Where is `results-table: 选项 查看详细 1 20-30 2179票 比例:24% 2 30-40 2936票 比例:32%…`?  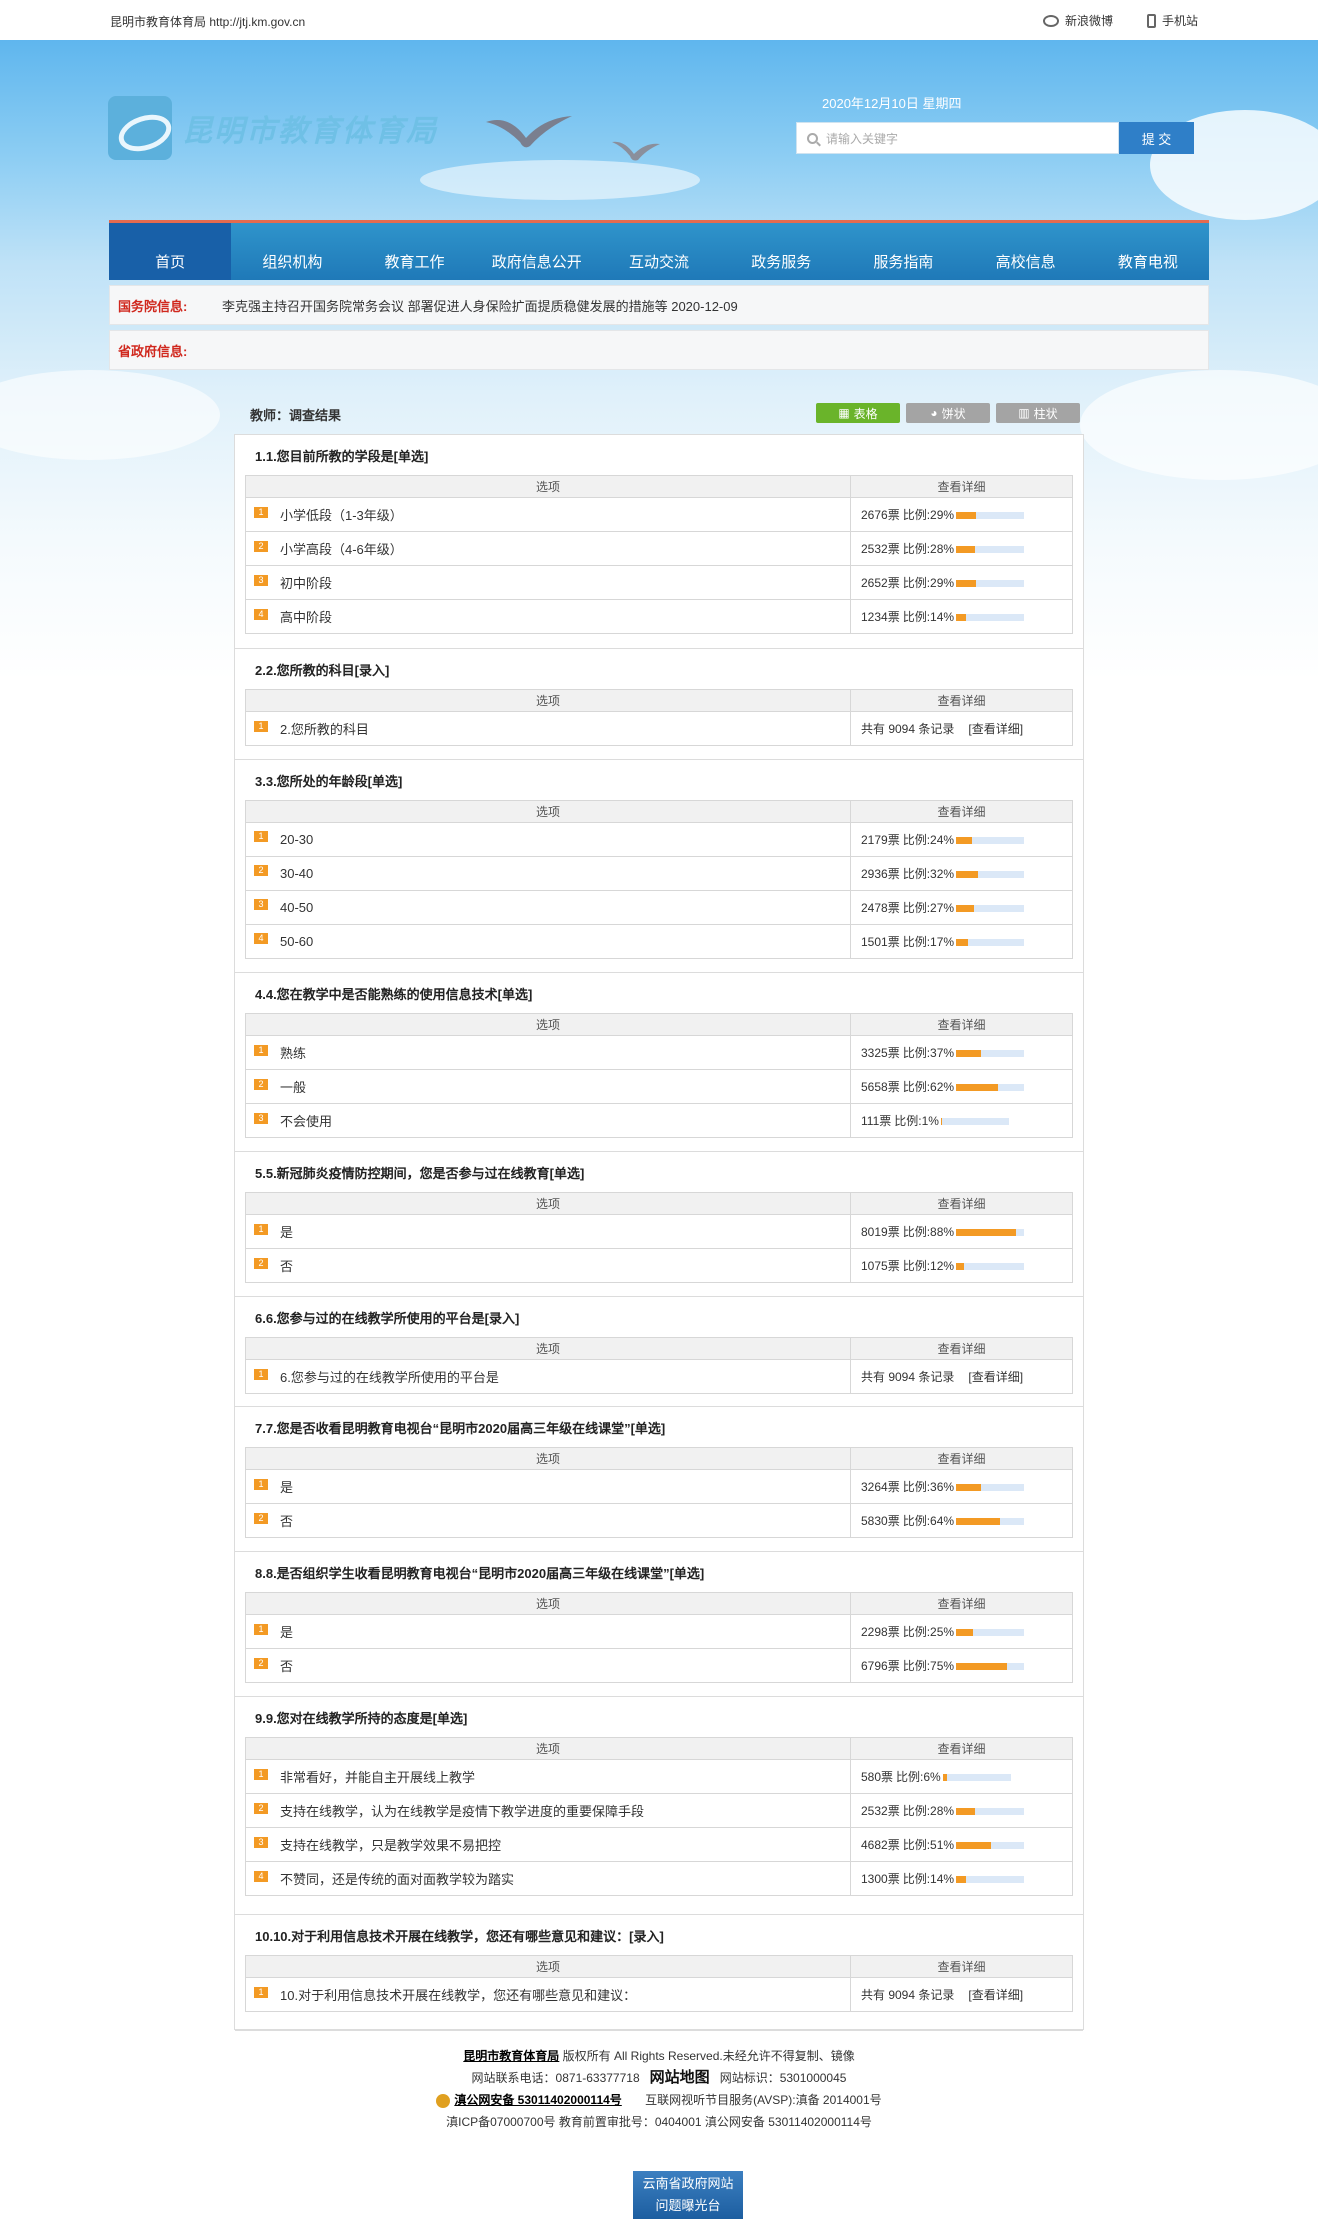 results-table: 选项 查看详细 1 20-30 2179票 比例:24% 2 30-40 2936票 比例:32%… is located at coordinates (659, 879).